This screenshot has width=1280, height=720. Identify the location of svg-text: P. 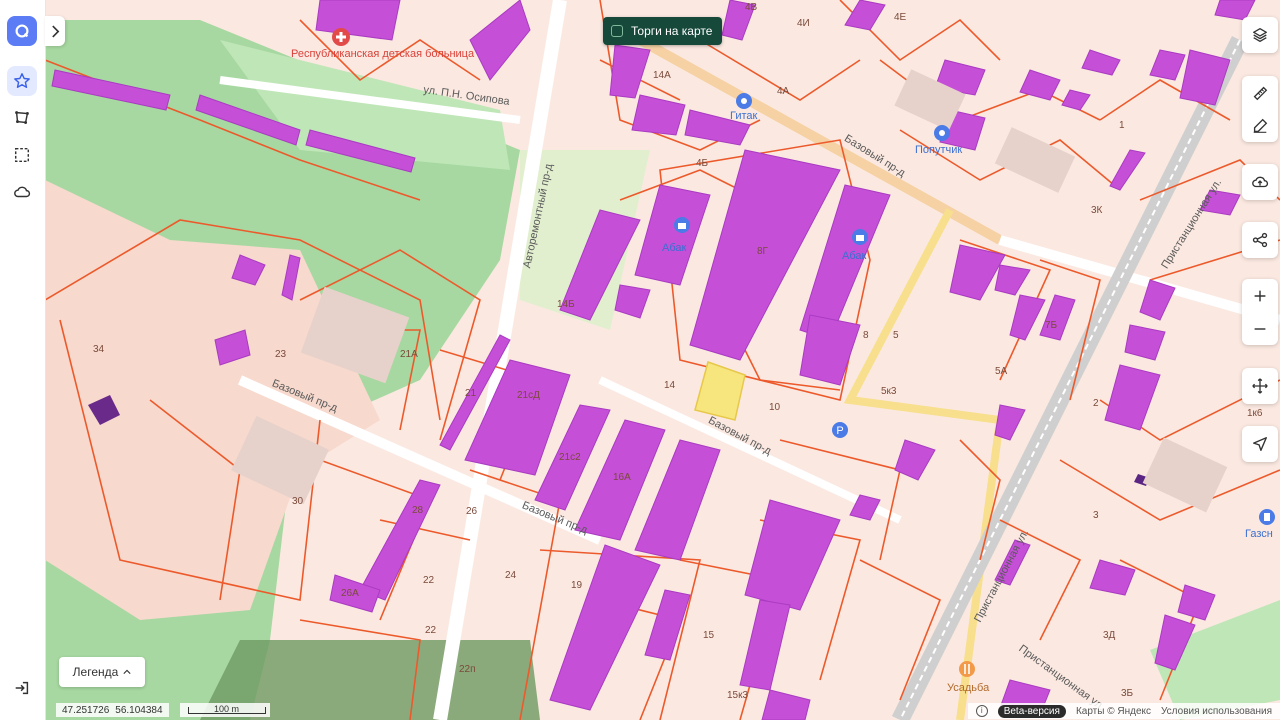
(839, 431).